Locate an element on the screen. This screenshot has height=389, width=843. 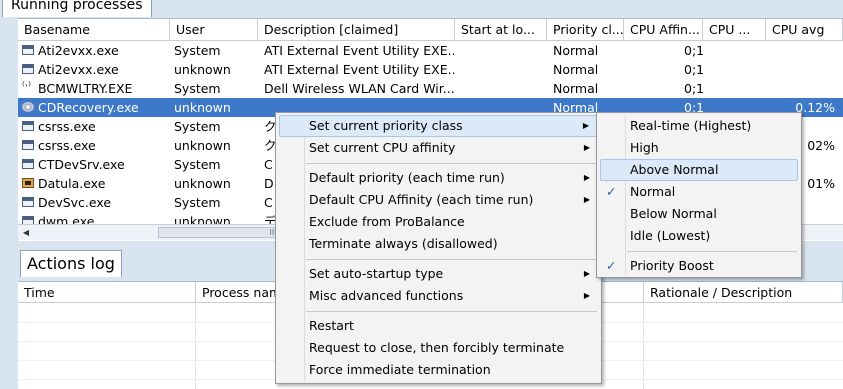
menu-item-misc-advanced-functions: Misc advanced functions ▶ is located at coordinates (438, 296).